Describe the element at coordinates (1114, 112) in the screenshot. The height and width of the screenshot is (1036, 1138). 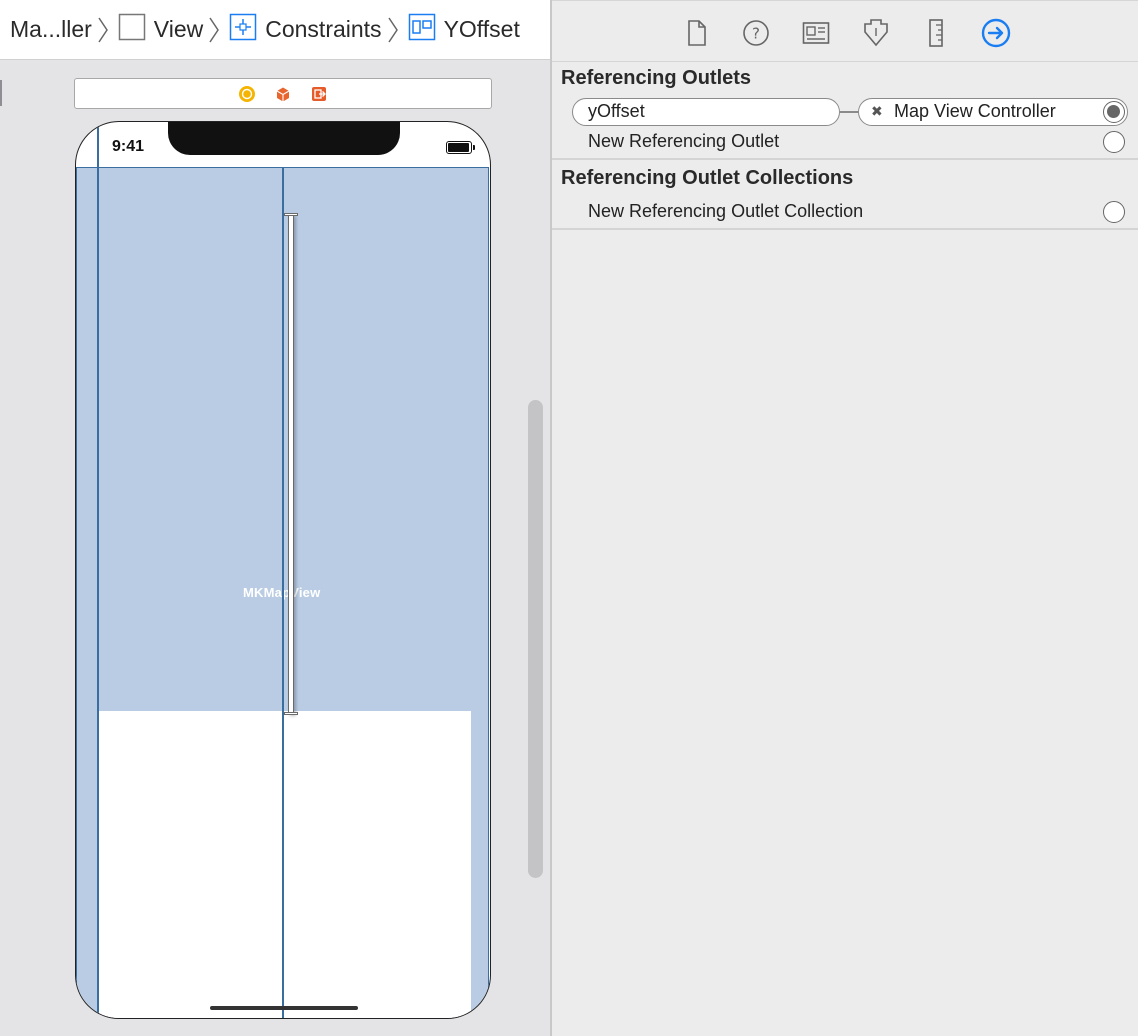
I see `outlet-connected-radio` at that location.